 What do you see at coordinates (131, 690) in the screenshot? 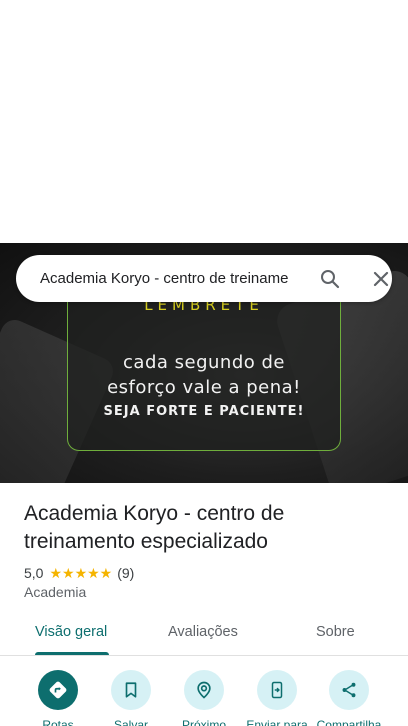
I see `bookmark-icon` at bounding box center [131, 690].